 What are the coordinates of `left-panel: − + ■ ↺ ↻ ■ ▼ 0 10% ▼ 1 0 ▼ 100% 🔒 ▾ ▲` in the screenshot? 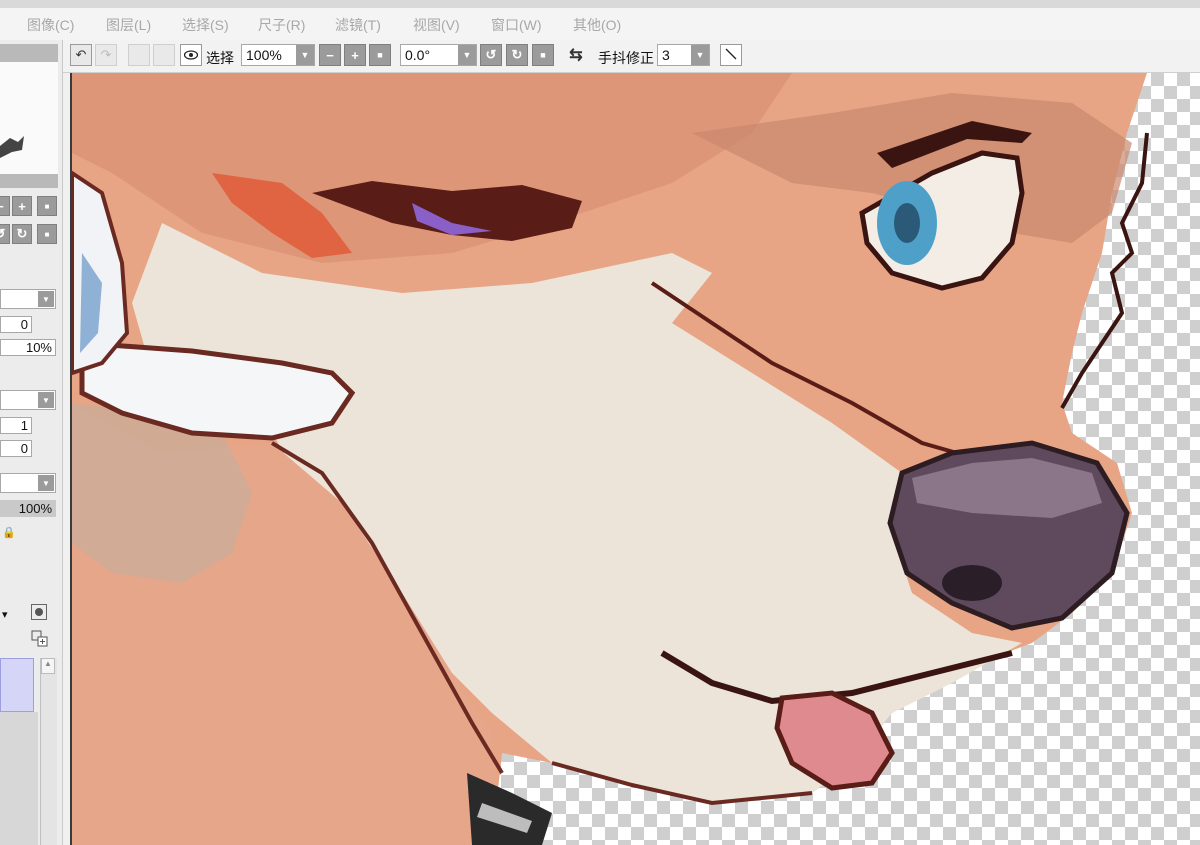 It's located at (31, 442).